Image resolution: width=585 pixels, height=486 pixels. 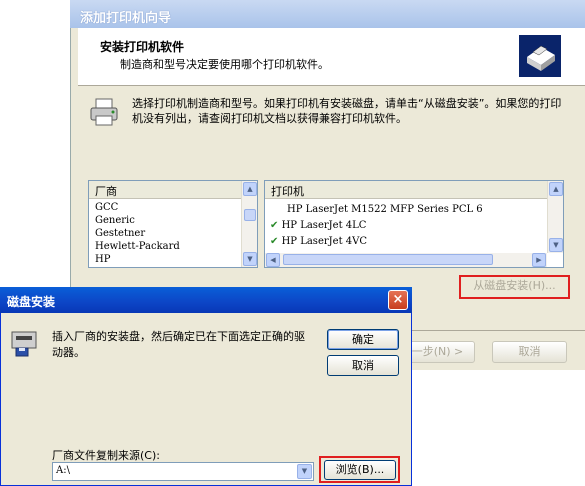 I want to click on printer-hscrollbar: ◀ ▶, so click(x=406, y=260).